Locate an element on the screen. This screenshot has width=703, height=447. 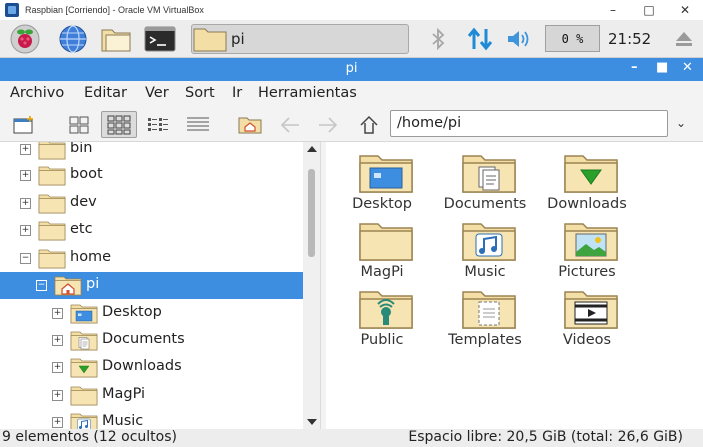
menu-archivo: Archivo is located at coordinates (37, 93).